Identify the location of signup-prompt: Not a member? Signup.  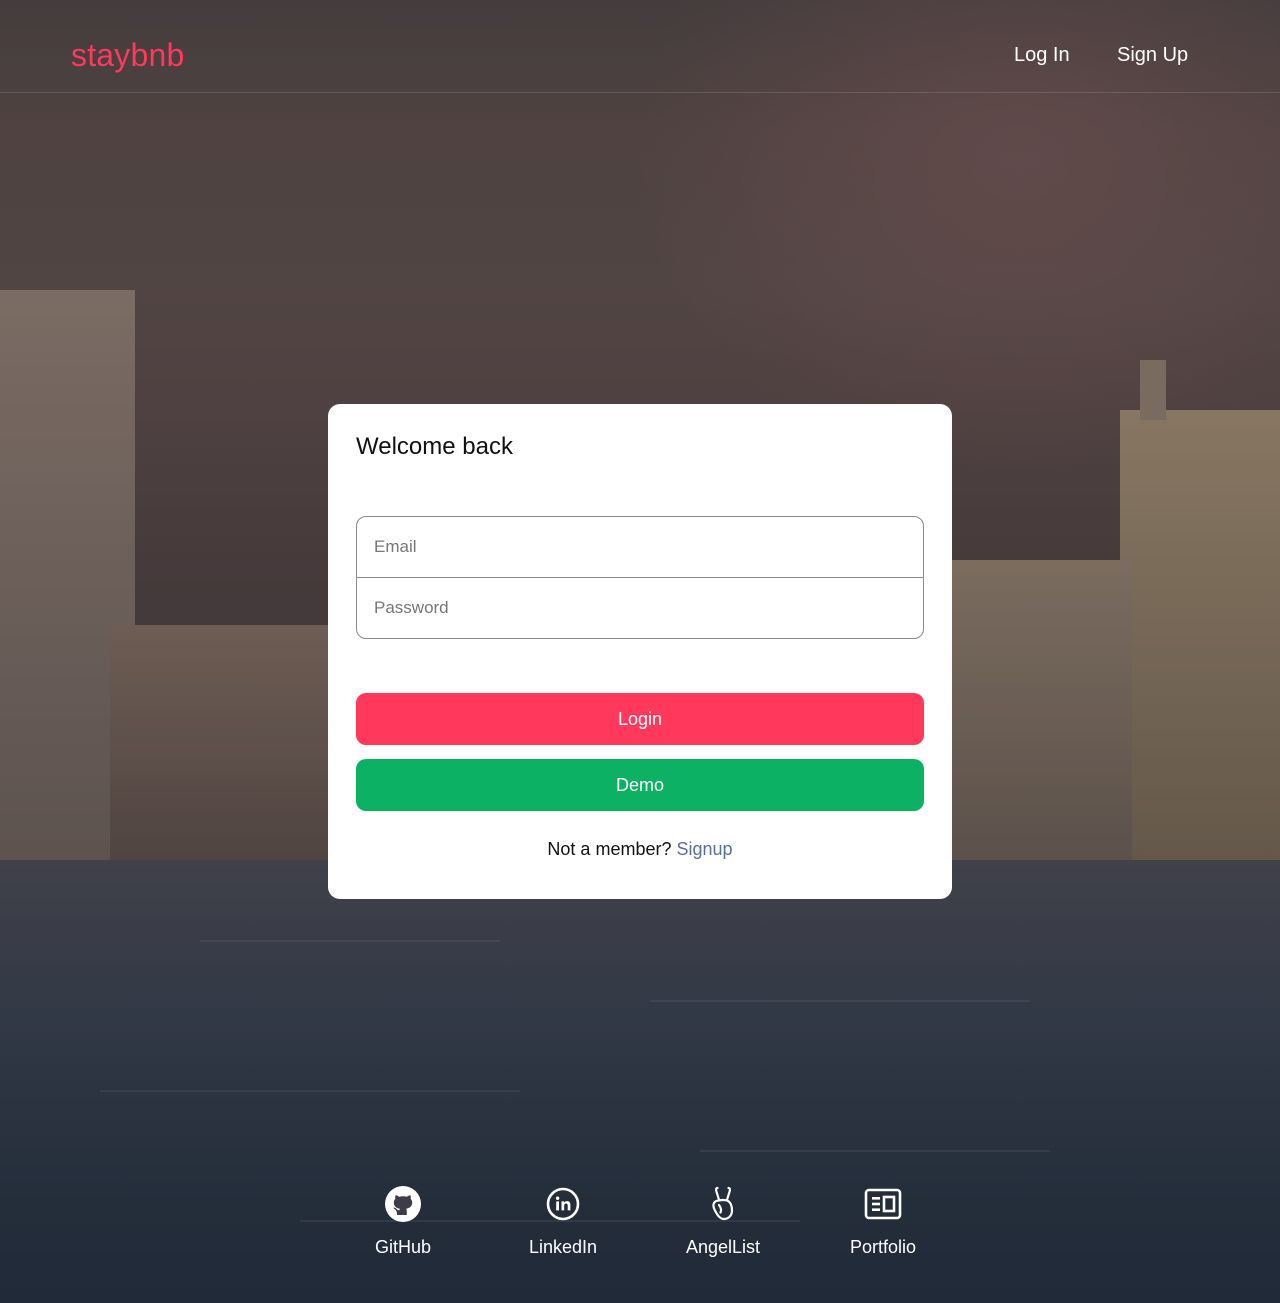
(640, 849).